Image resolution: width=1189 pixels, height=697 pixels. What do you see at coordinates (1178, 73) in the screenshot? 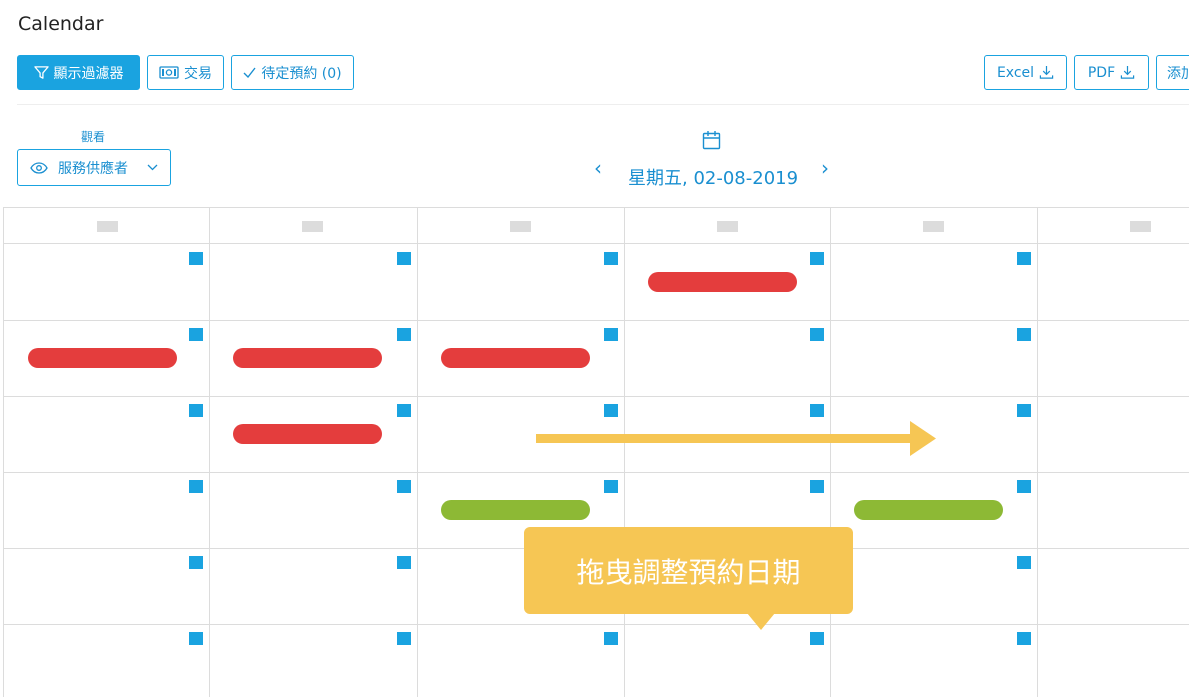
I see `add-label: 添加` at bounding box center [1178, 73].